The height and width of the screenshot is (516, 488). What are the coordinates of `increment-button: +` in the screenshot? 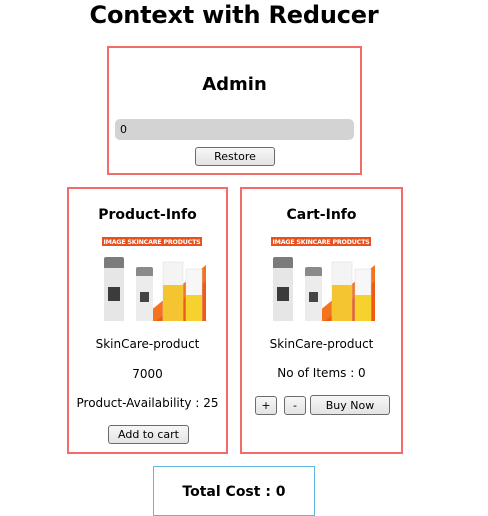 It's located at (266, 405).